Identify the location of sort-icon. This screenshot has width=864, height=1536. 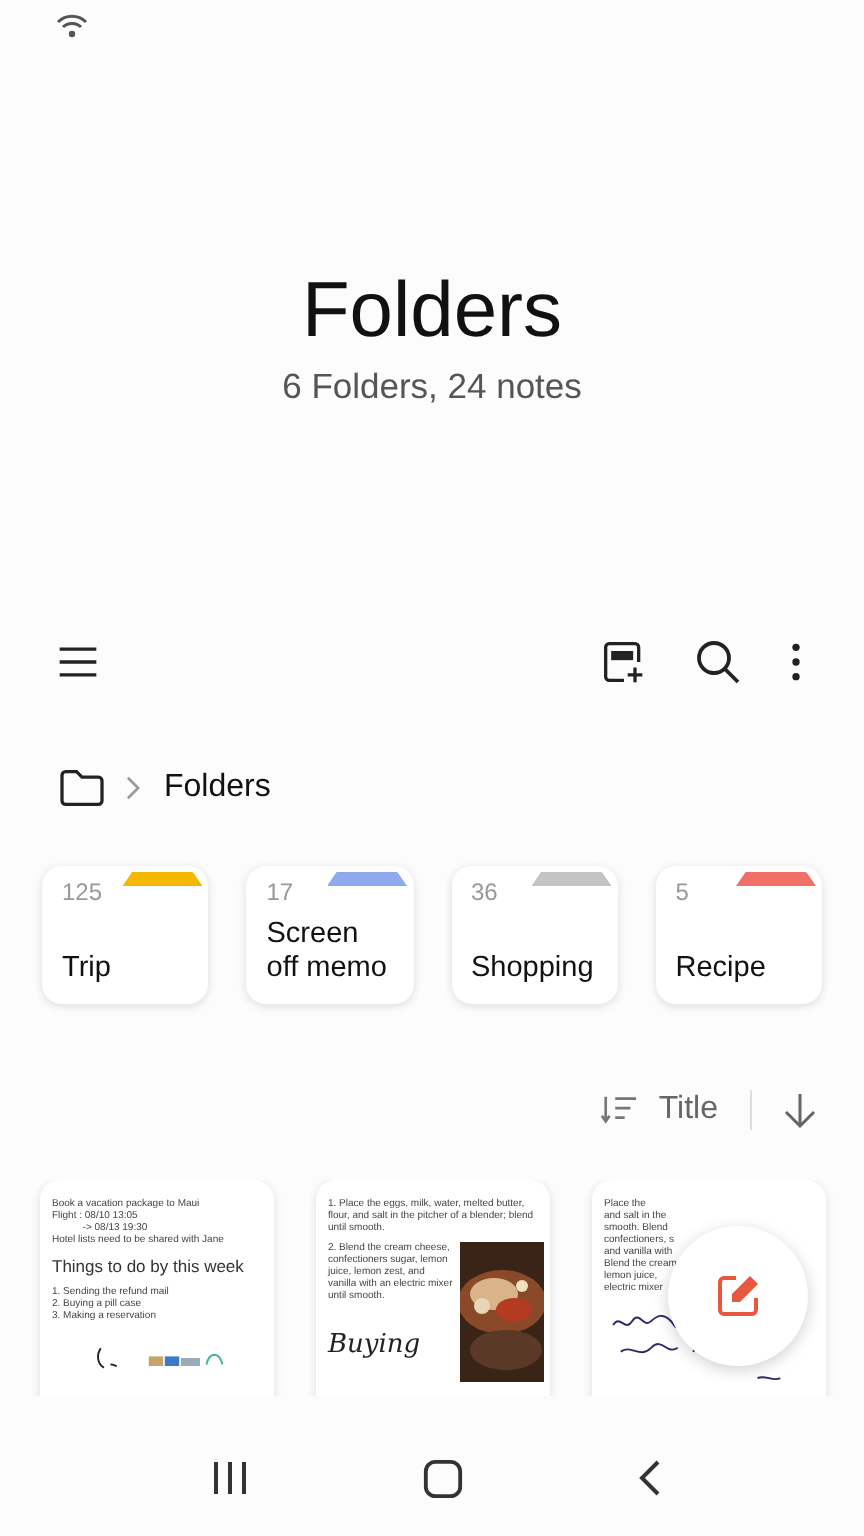
(619, 1110).